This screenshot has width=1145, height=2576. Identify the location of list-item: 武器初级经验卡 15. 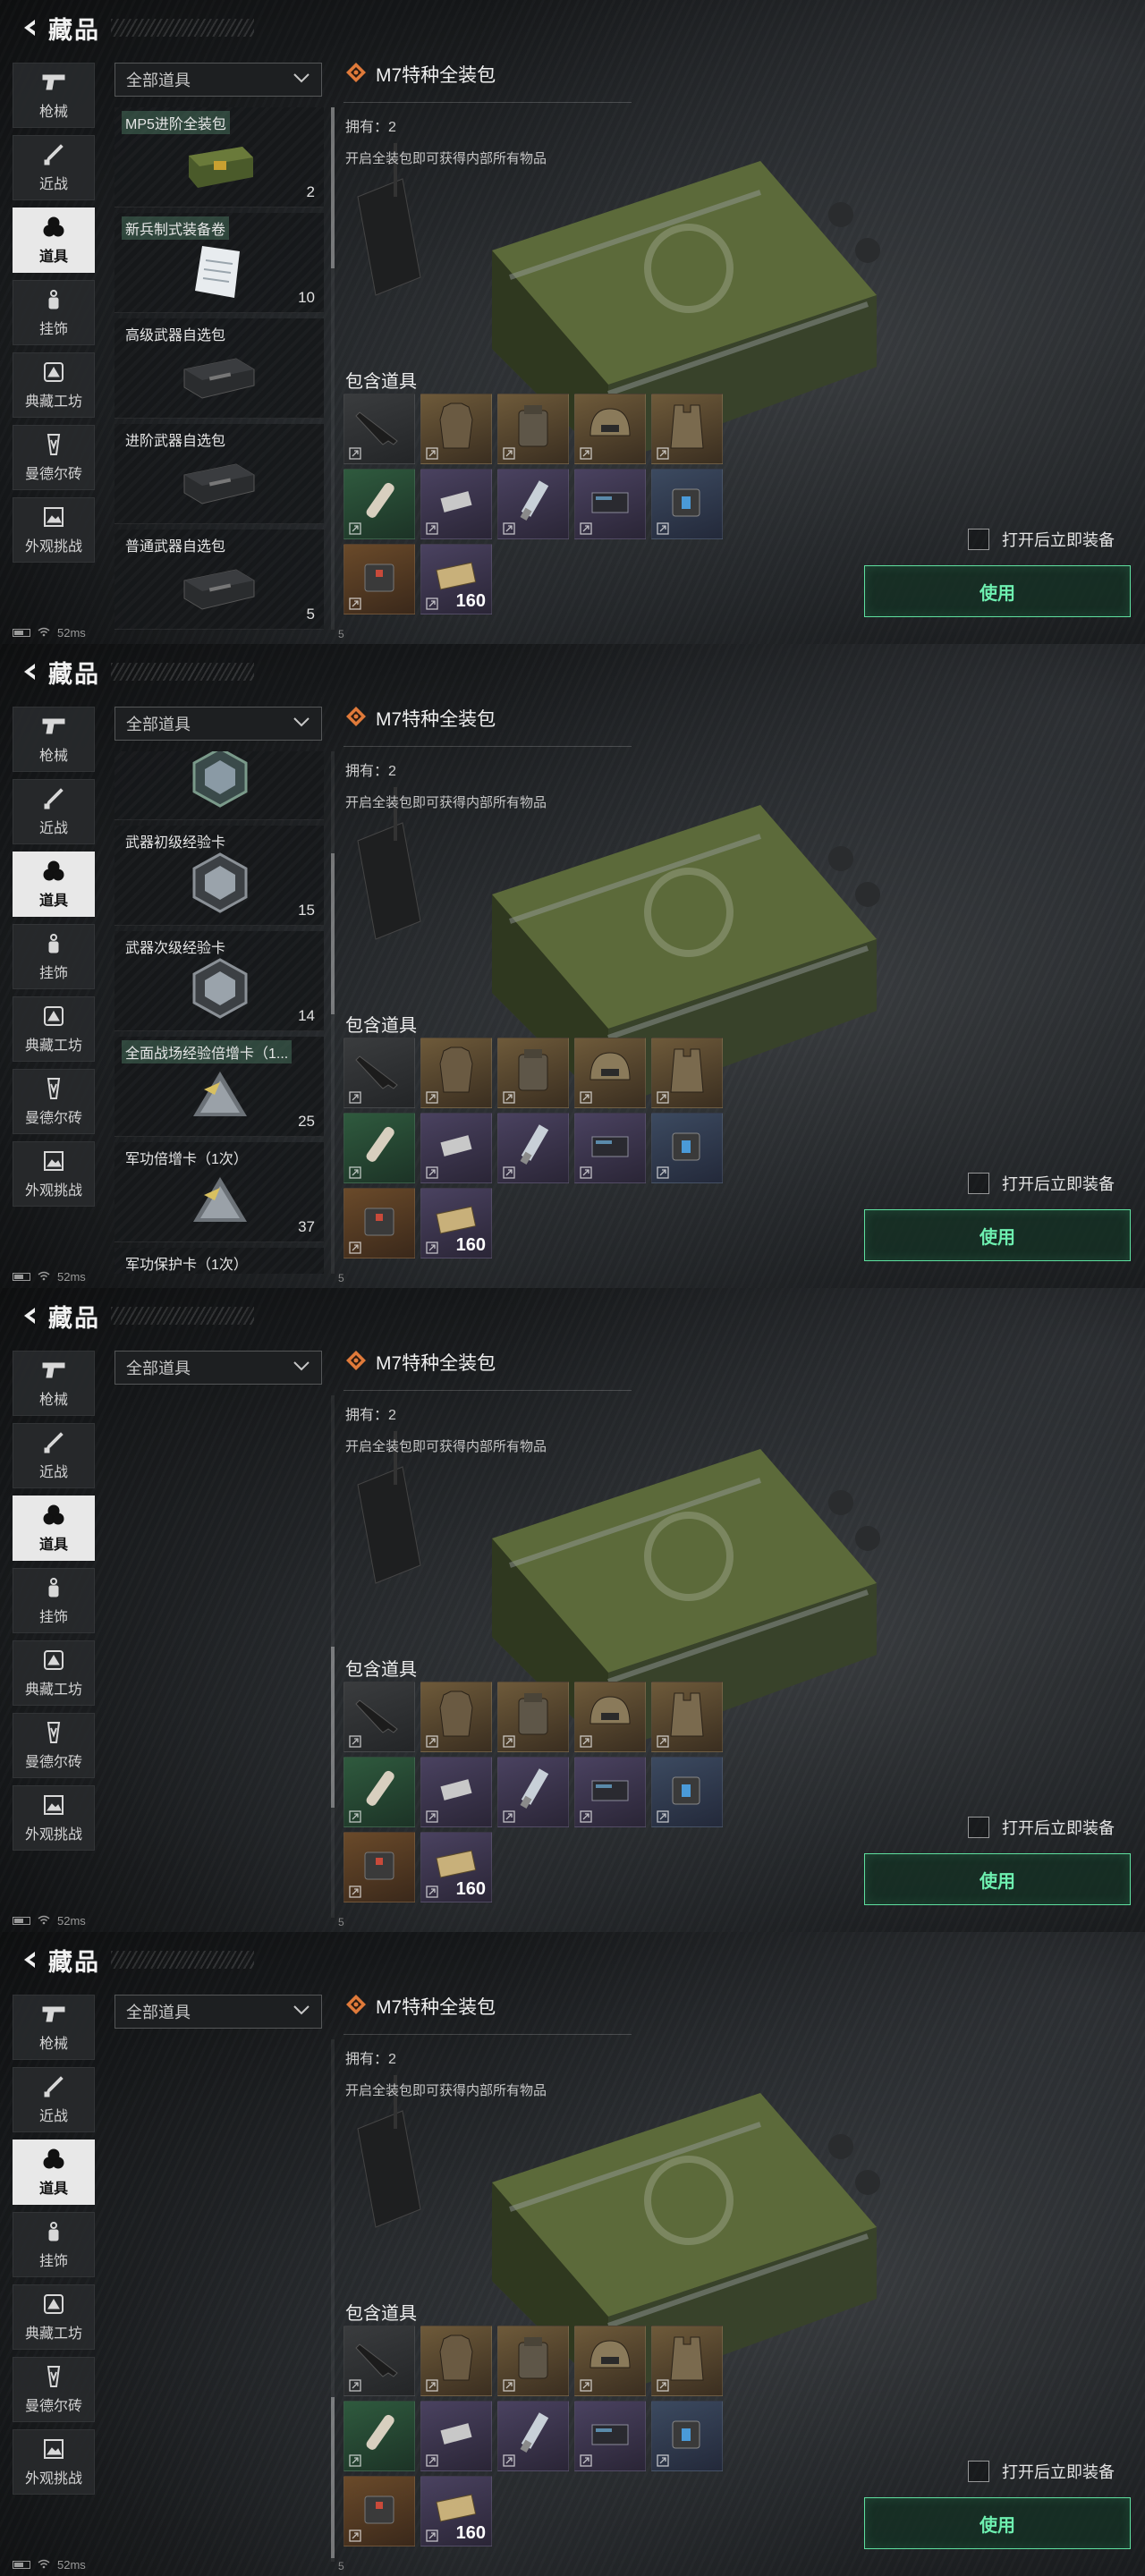
(219, 875).